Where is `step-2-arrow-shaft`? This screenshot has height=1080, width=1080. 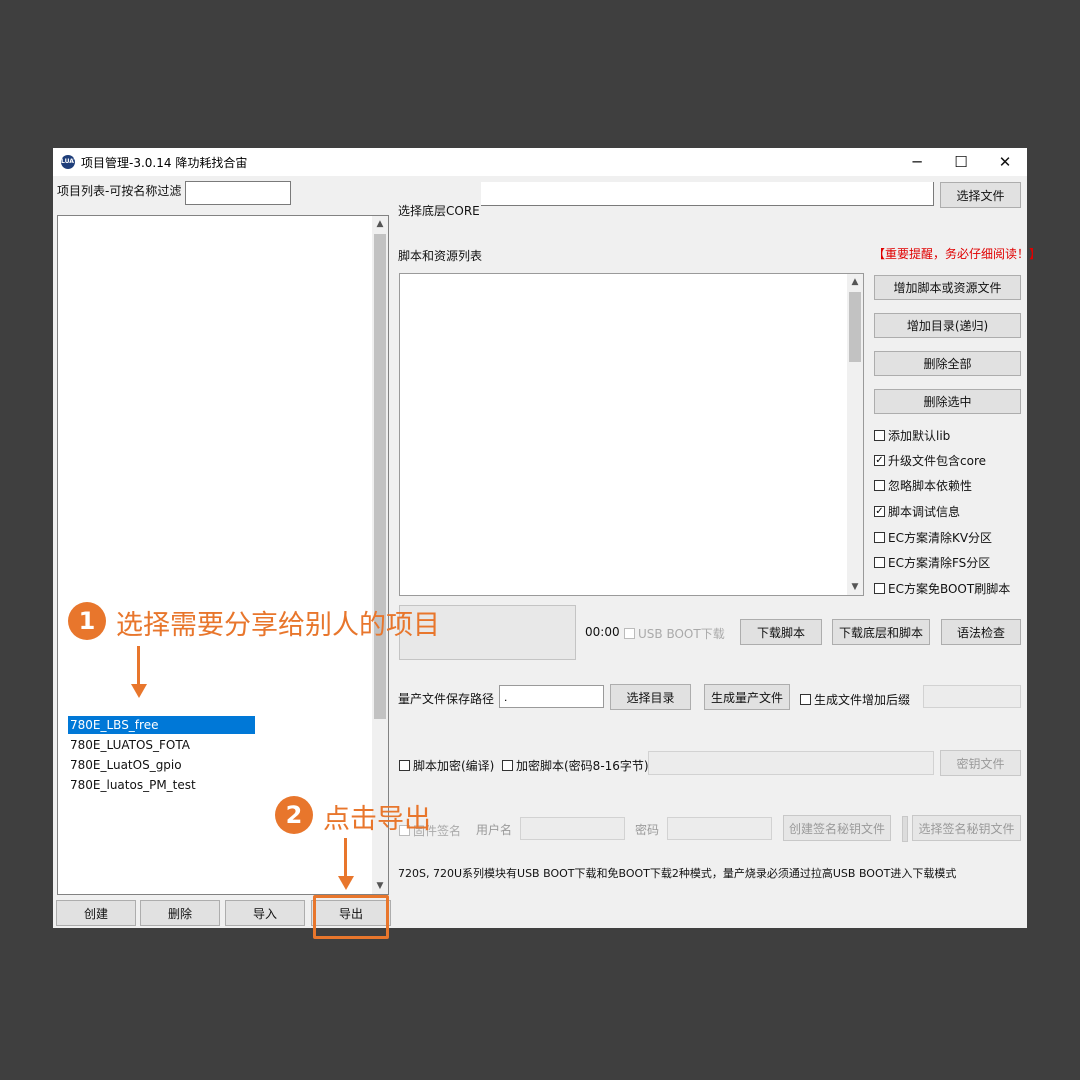
step-2-arrow-shaft is located at coordinates (345, 857).